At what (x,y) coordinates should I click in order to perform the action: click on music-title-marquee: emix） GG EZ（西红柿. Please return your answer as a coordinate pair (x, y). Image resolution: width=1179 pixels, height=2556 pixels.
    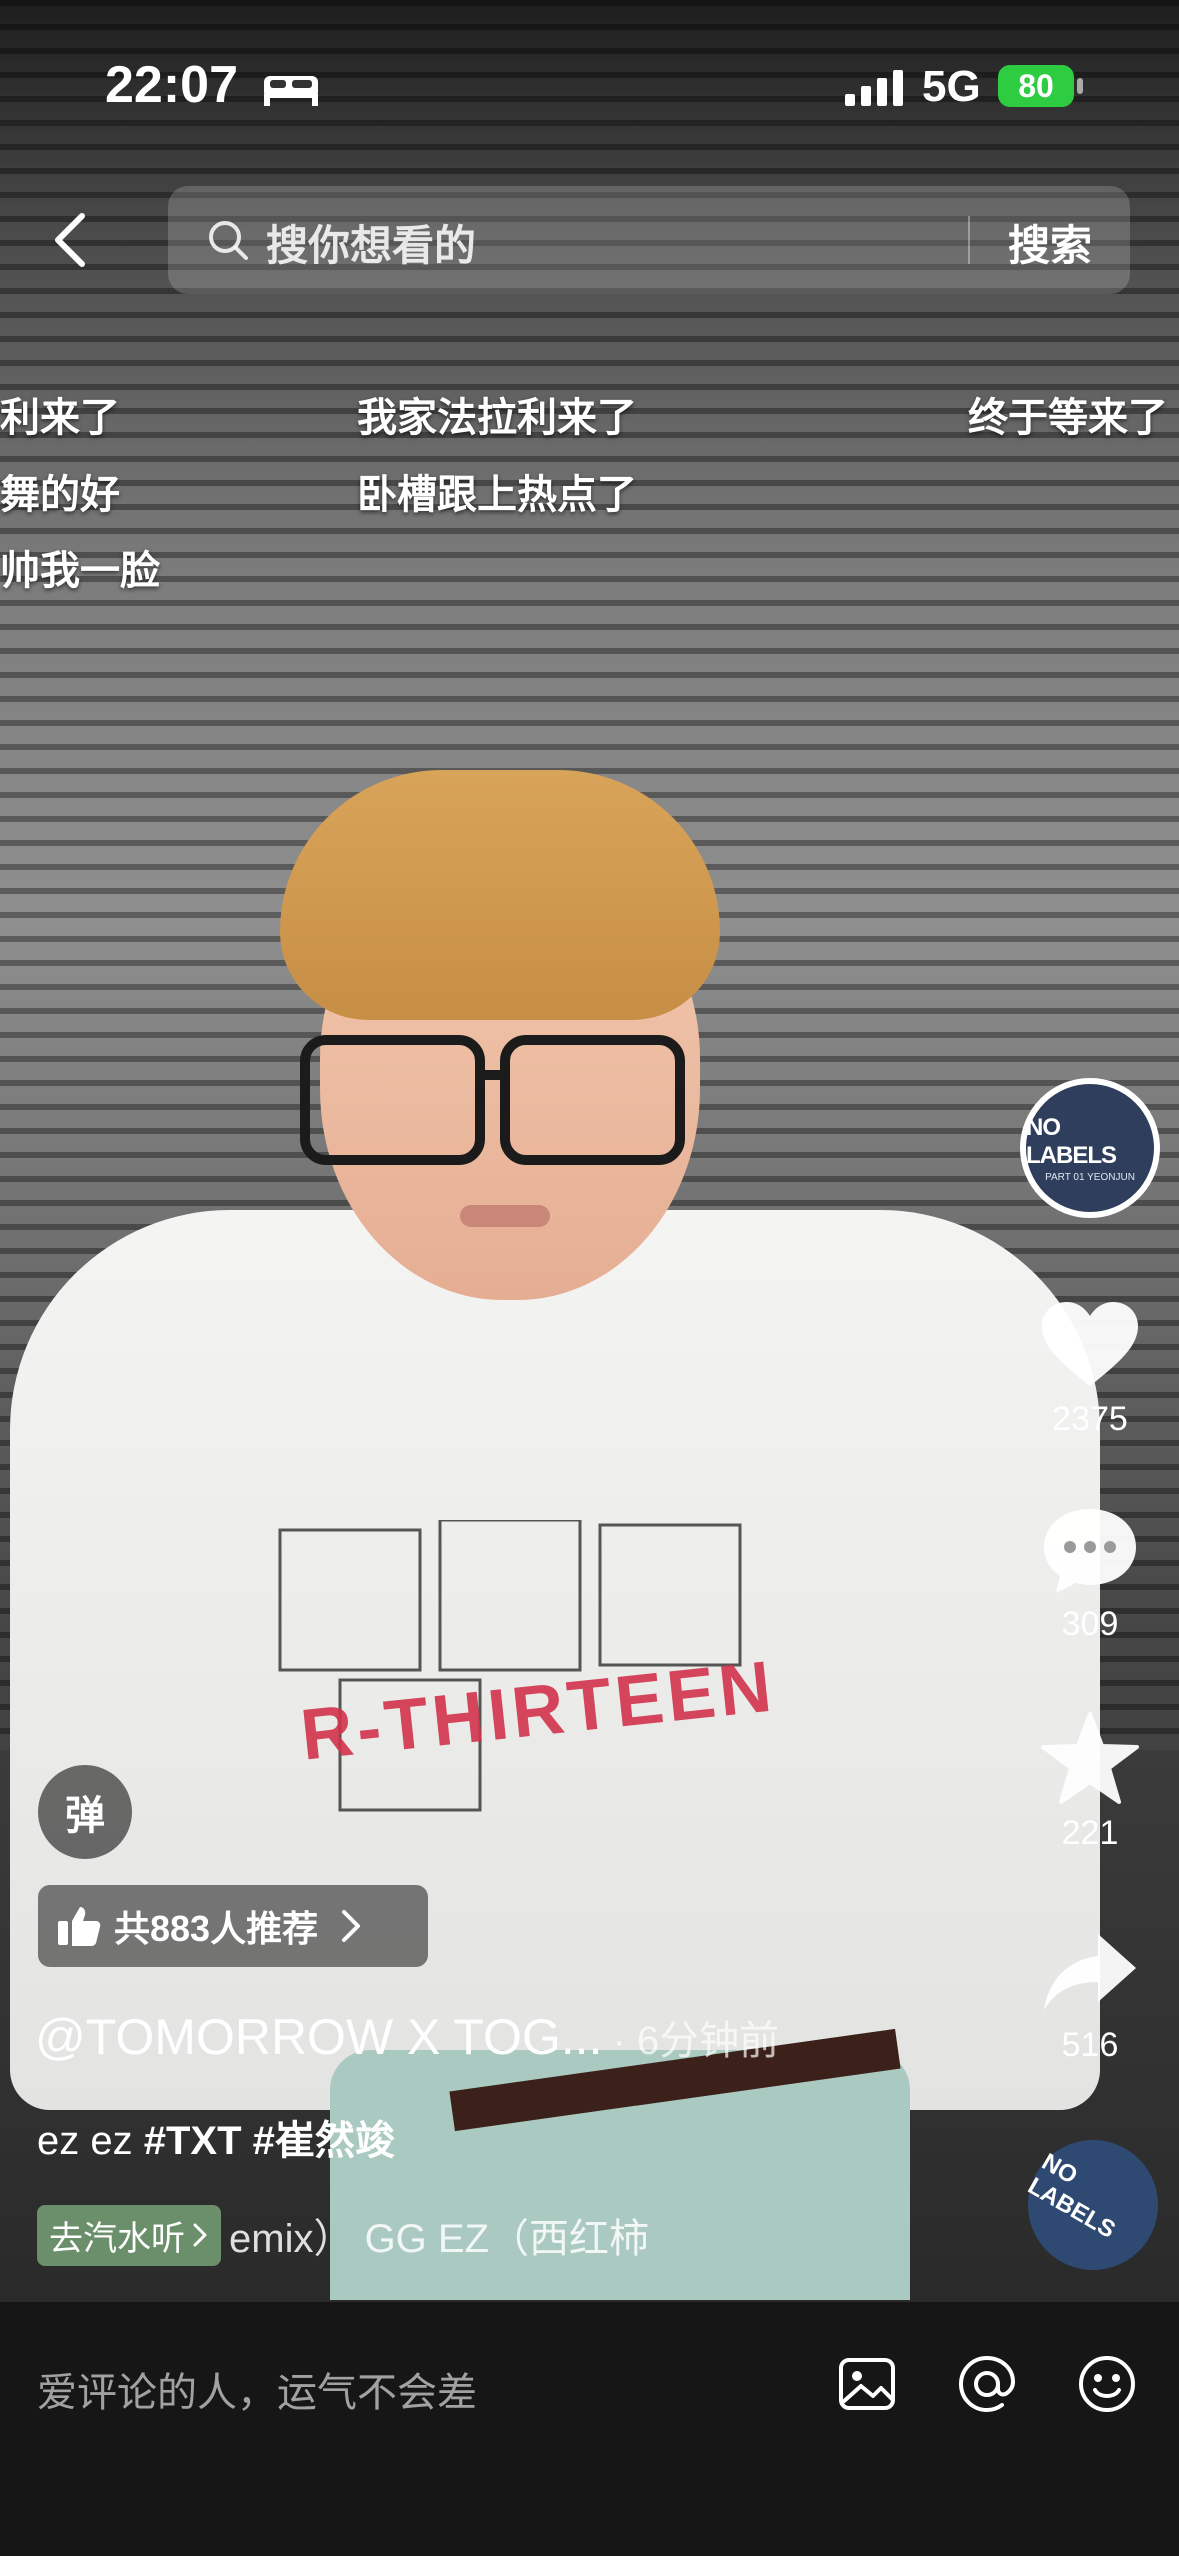
    Looking at the image, I should click on (439, 2239).